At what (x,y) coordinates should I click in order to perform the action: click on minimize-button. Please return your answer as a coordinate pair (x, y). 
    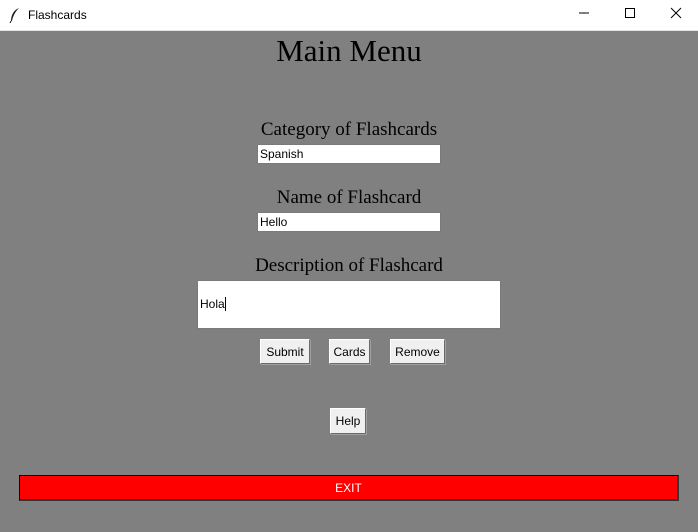
    Looking at the image, I should click on (584, 15).